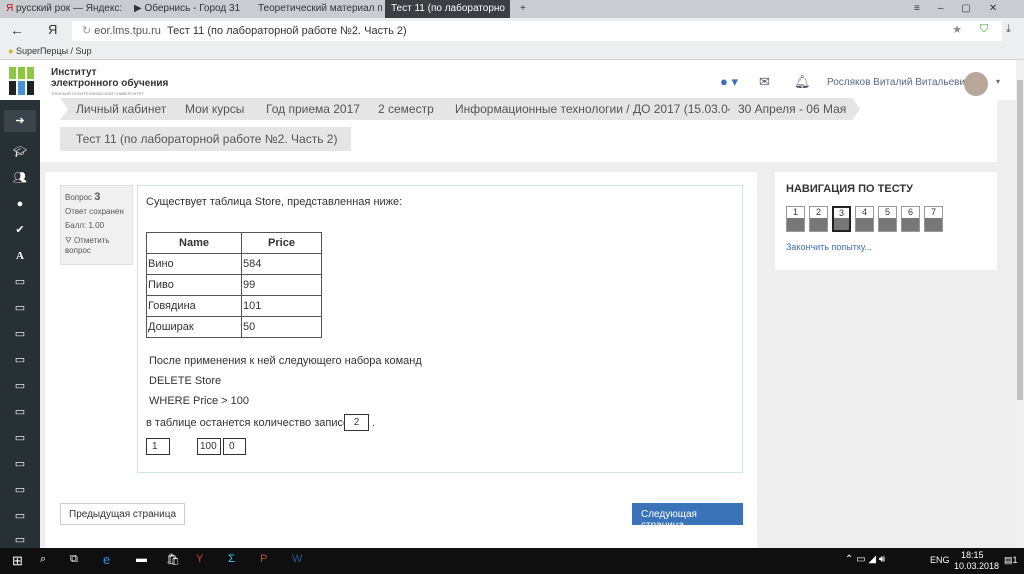 Image resolution: width=1024 pixels, height=574 pixels. Describe the element at coordinates (20, 178) in the screenshot. I see `users-icon: 👥︎` at that location.